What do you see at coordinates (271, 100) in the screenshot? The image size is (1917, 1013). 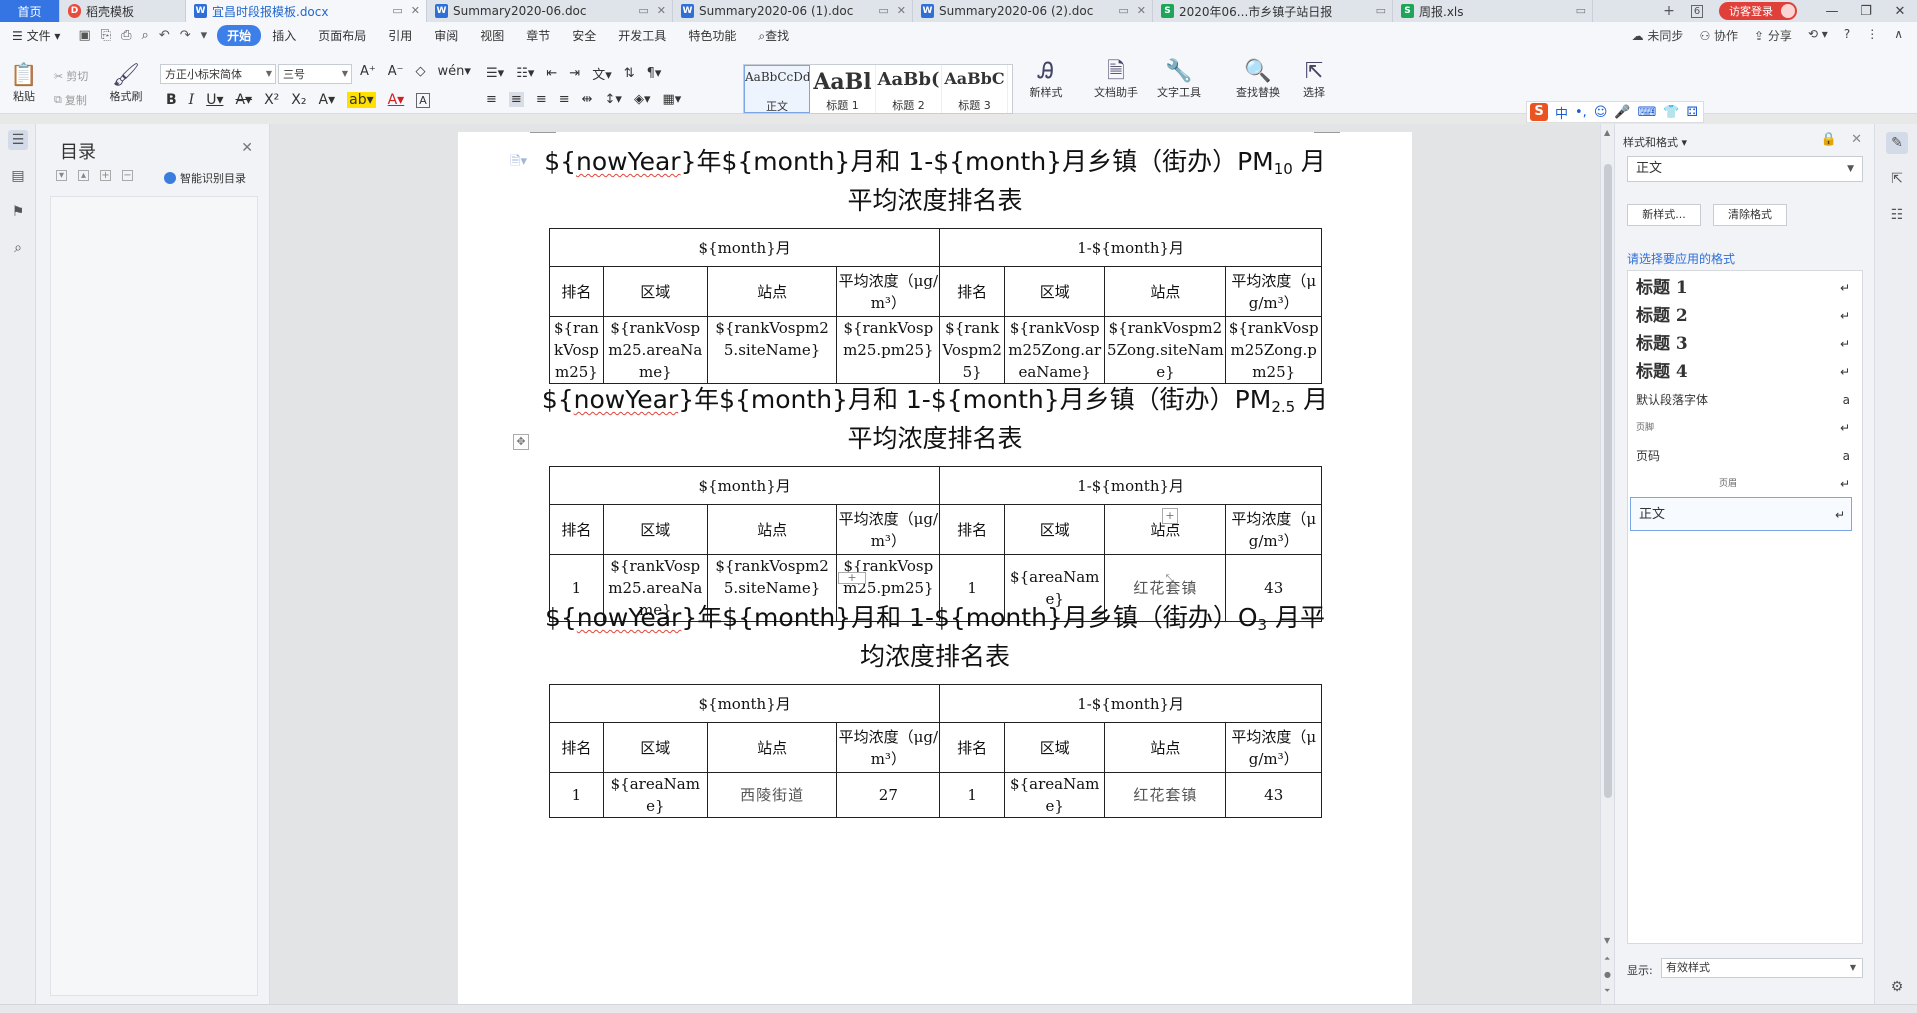 I see `superscript-icon: X²` at bounding box center [271, 100].